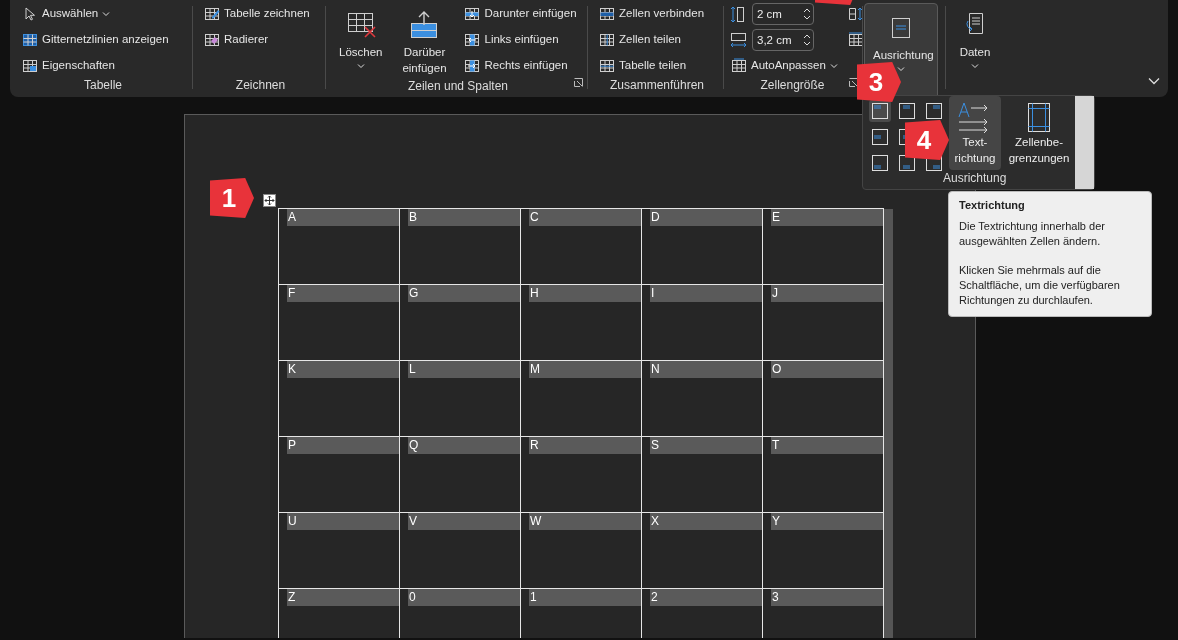 The height and width of the screenshot is (640, 1178). Describe the element at coordinates (339, 550) in the screenshot. I see `table-cell: U` at that location.